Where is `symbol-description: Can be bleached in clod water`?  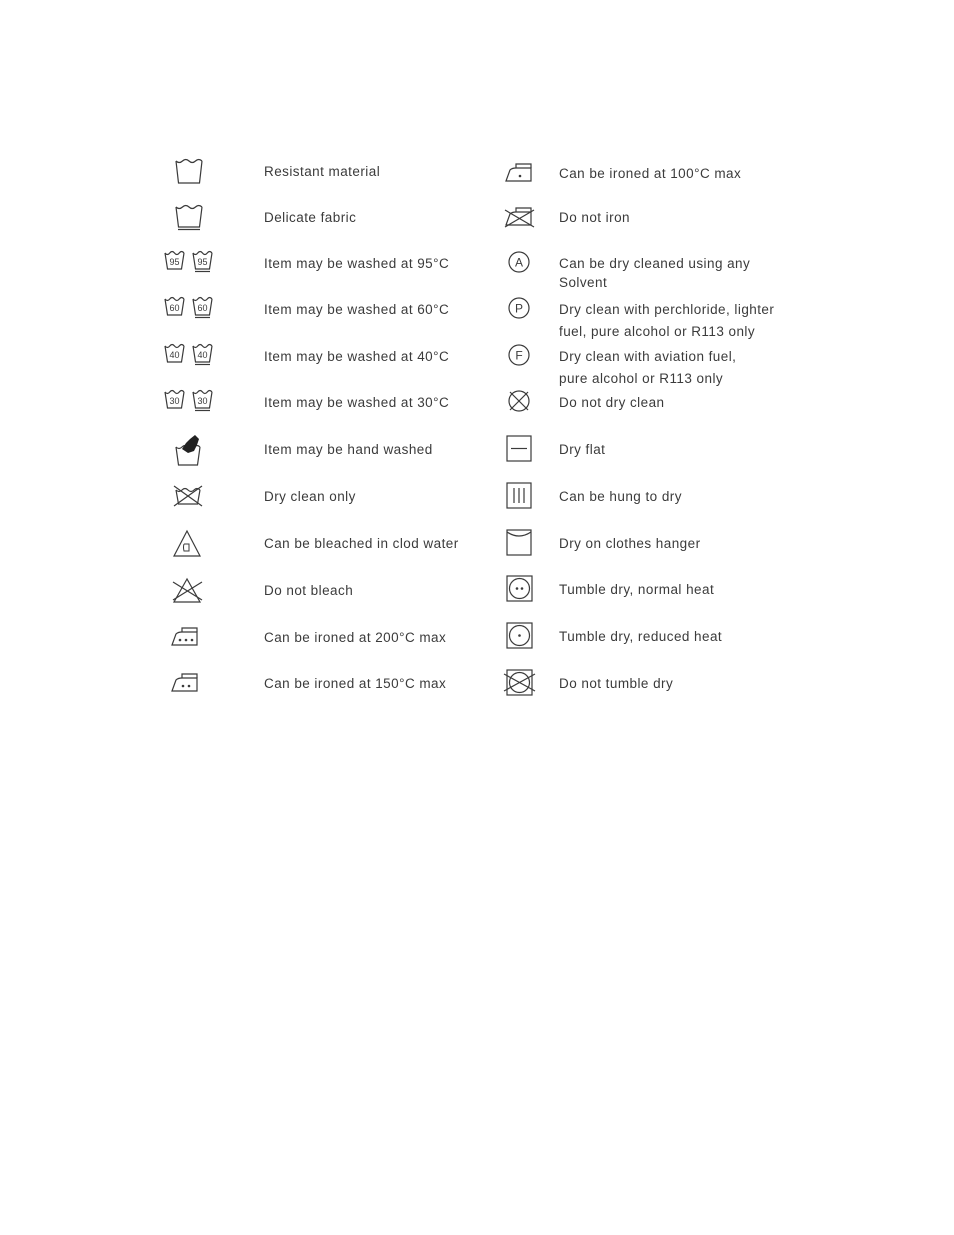 symbol-description: Can be bleached in clod water is located at coordinates (361, 543).